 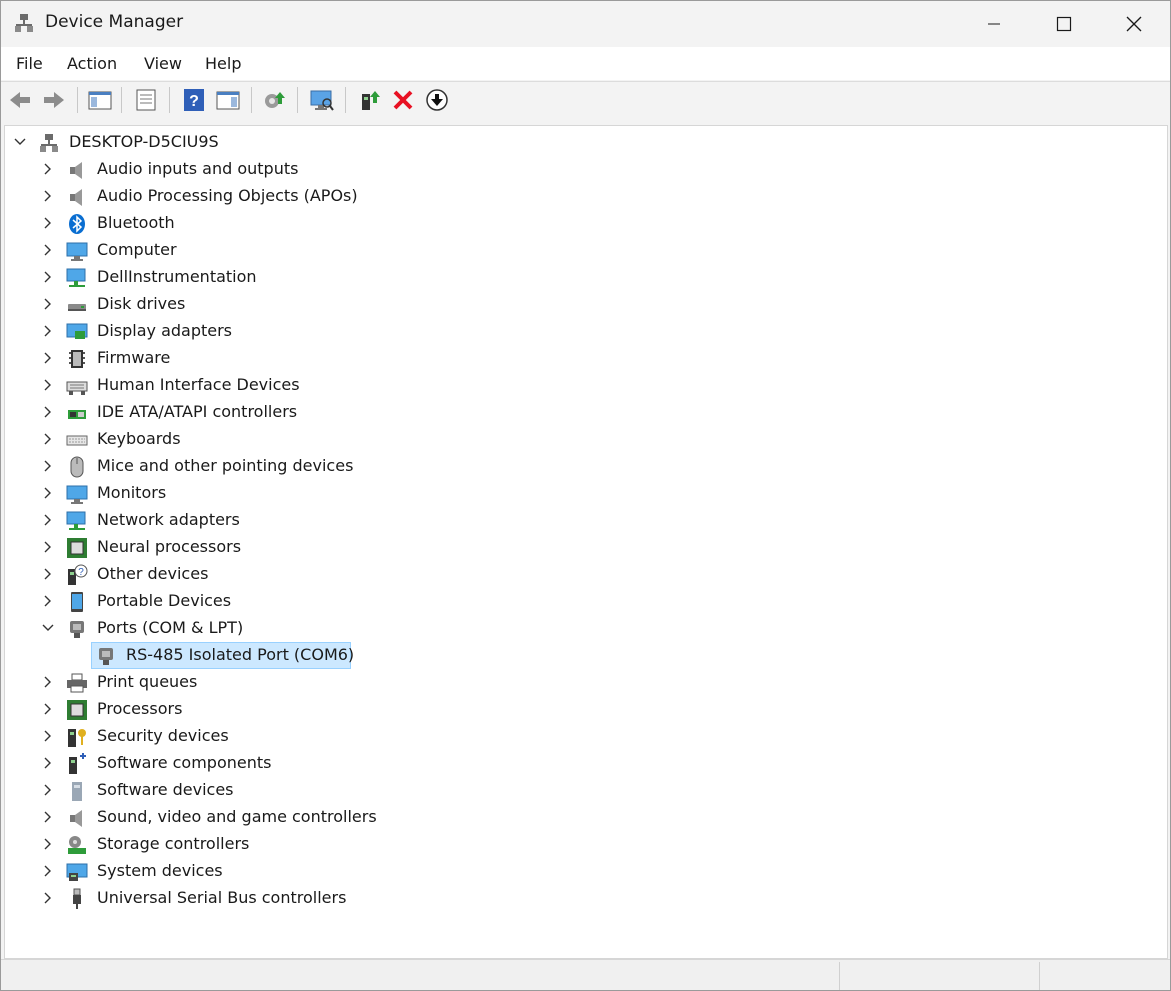 I want to click on update-driver-icon, so click(x=275, y=100).